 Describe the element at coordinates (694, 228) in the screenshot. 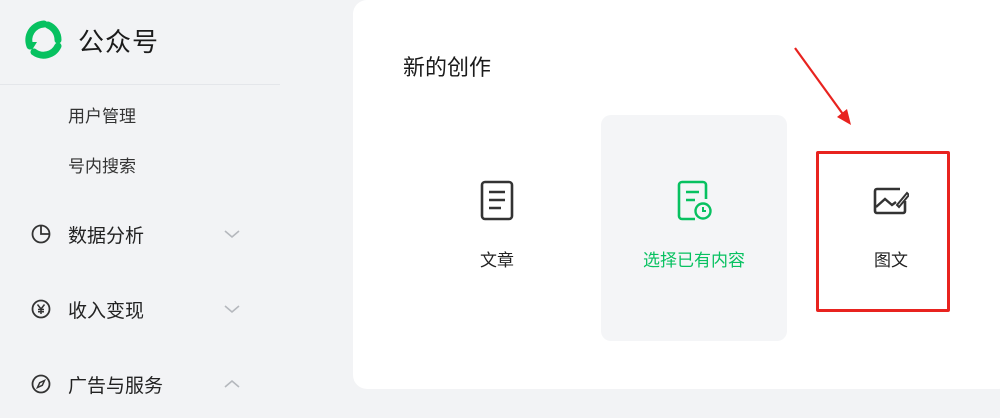

I see `select-existing-content-button: 选择已有内容` at that location.